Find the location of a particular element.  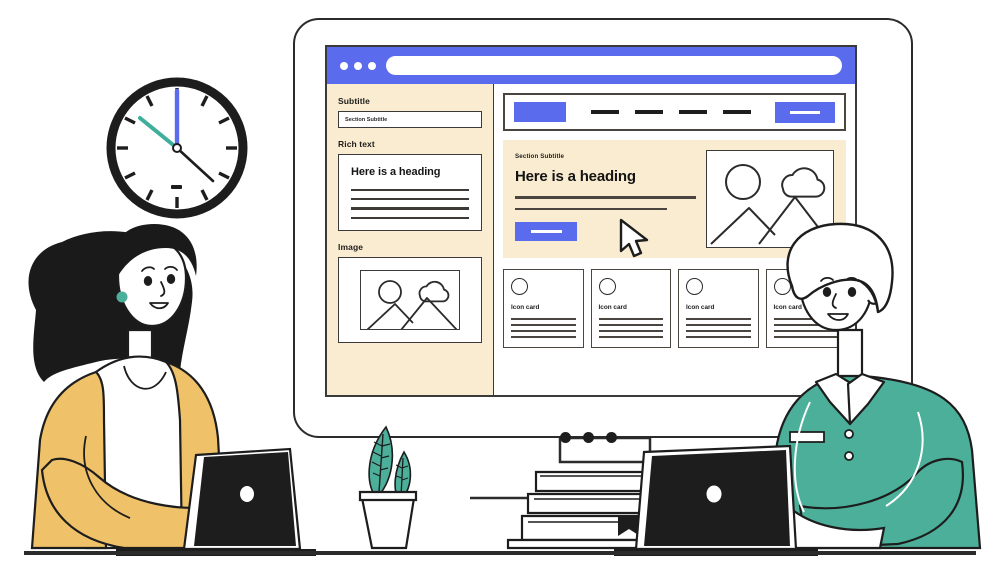

laptop-logo-icon is located at coordinates (714, 494).